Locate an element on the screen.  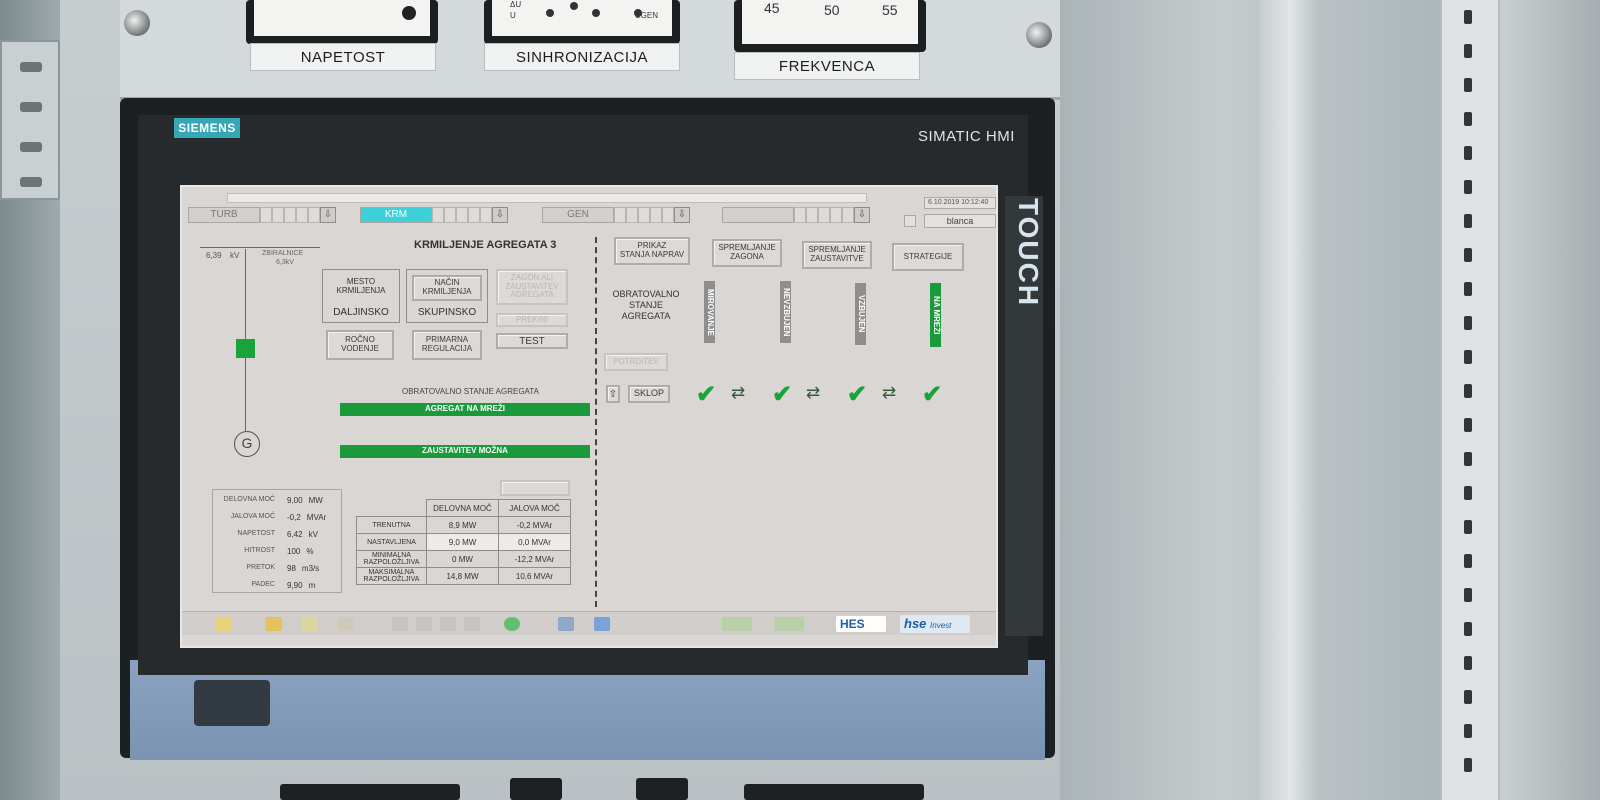
meter-label-frekvenca: FREKVENCA is located at coordinates (827, 66).